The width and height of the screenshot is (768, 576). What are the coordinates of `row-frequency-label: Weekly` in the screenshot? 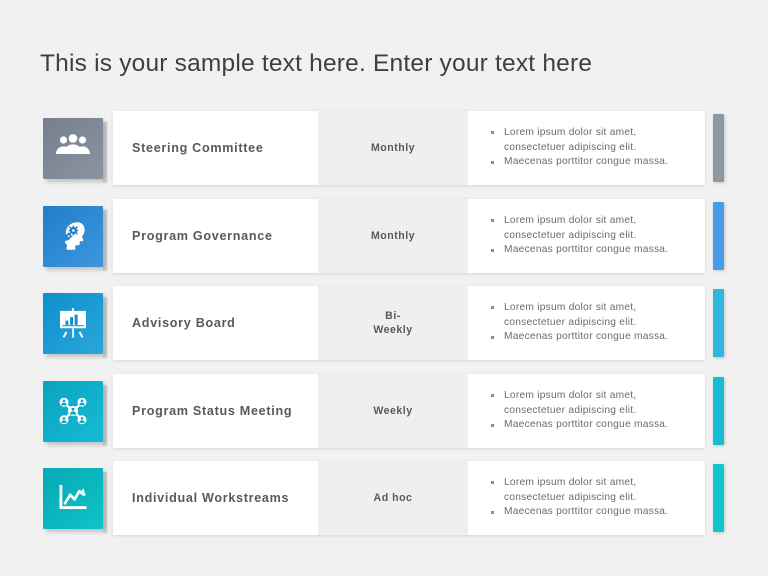 It's located at (393, 410).